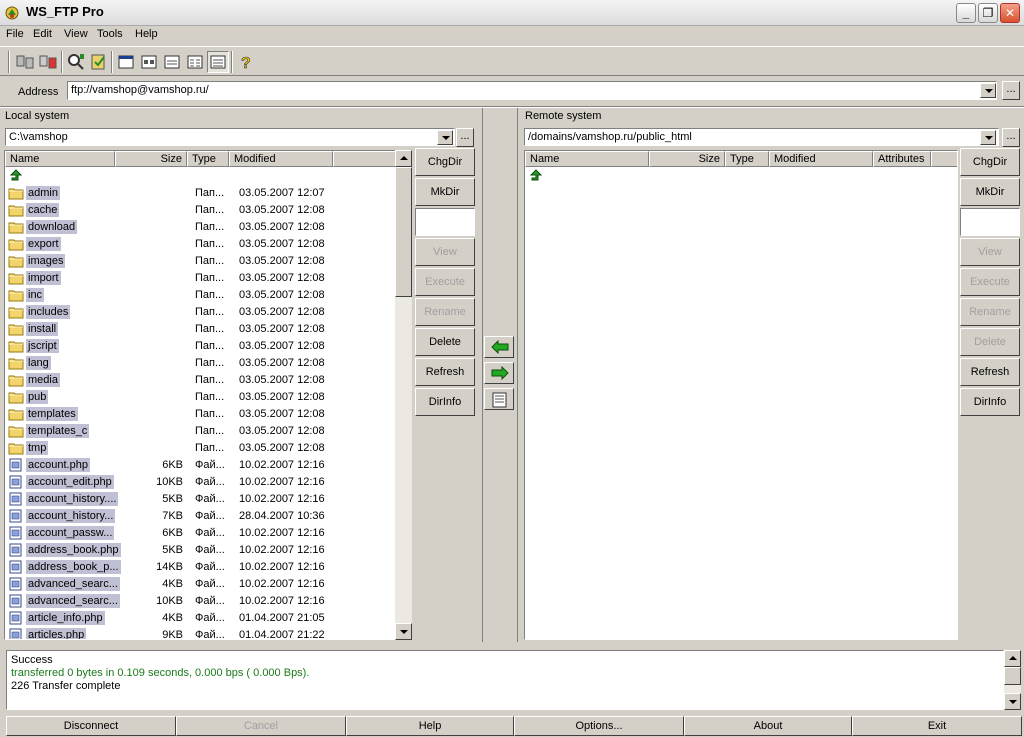  Describe the element at coordinates (48, 62) in the screenshot. I see `disconnect-icon` at that location.